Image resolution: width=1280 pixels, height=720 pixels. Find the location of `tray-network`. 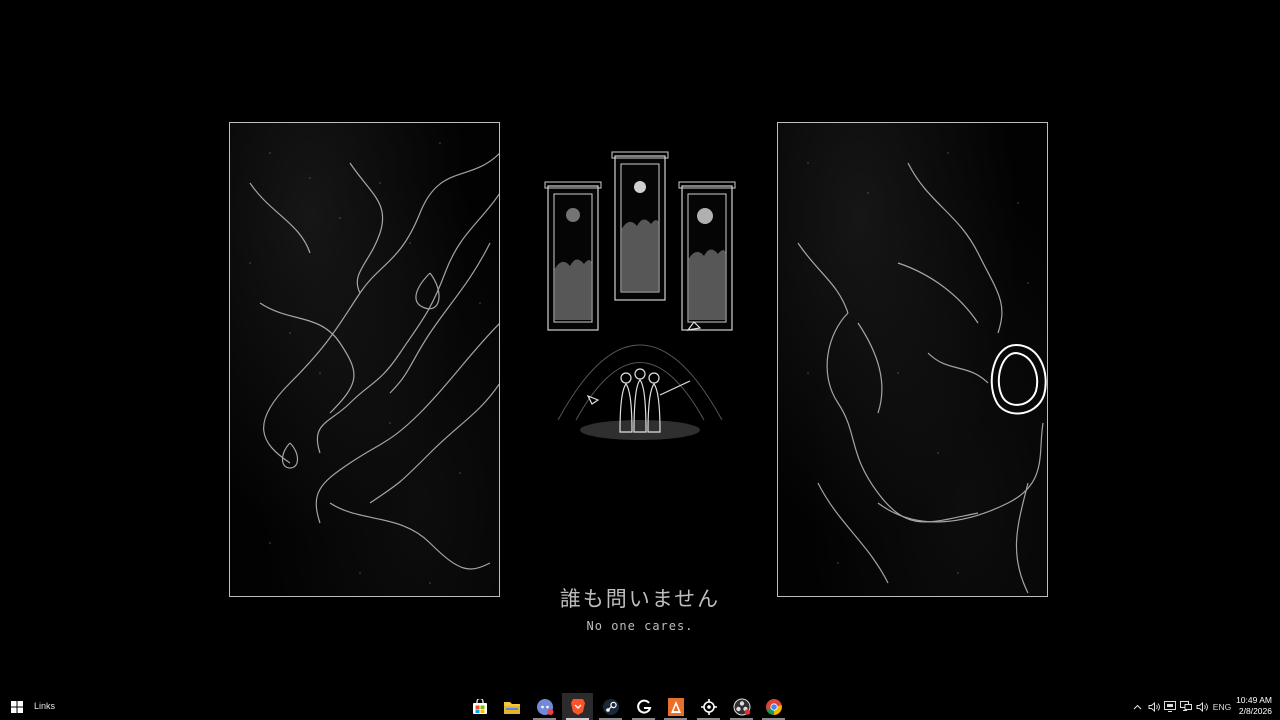

tray-network is located at coordinates (1185, 706).